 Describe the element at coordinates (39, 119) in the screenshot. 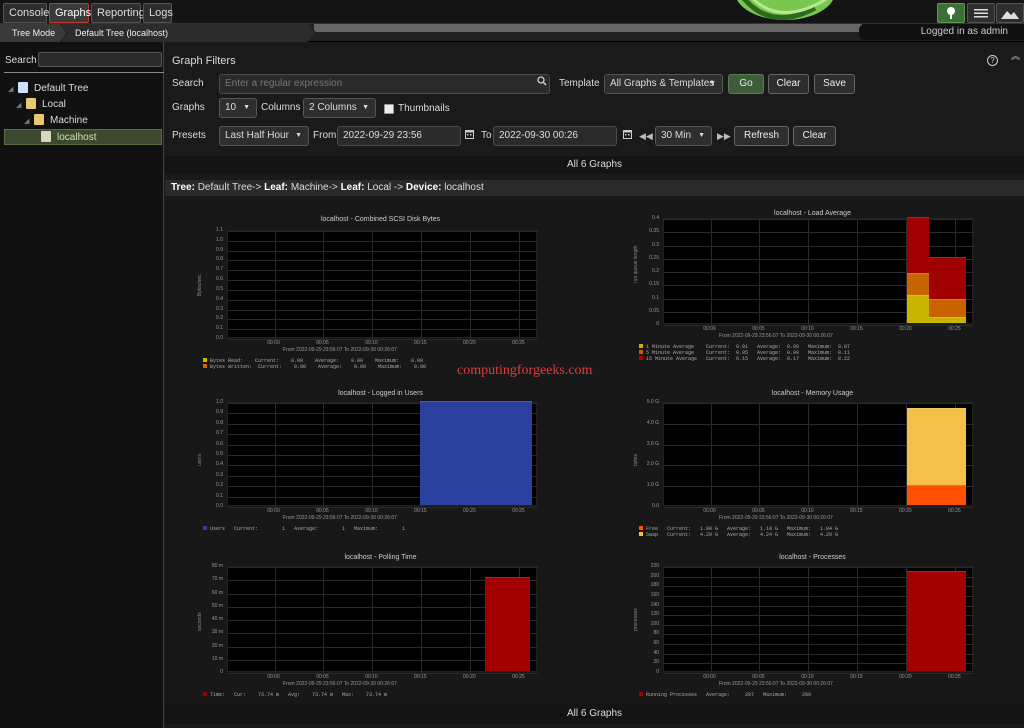

I see `folder-icon` at that location.